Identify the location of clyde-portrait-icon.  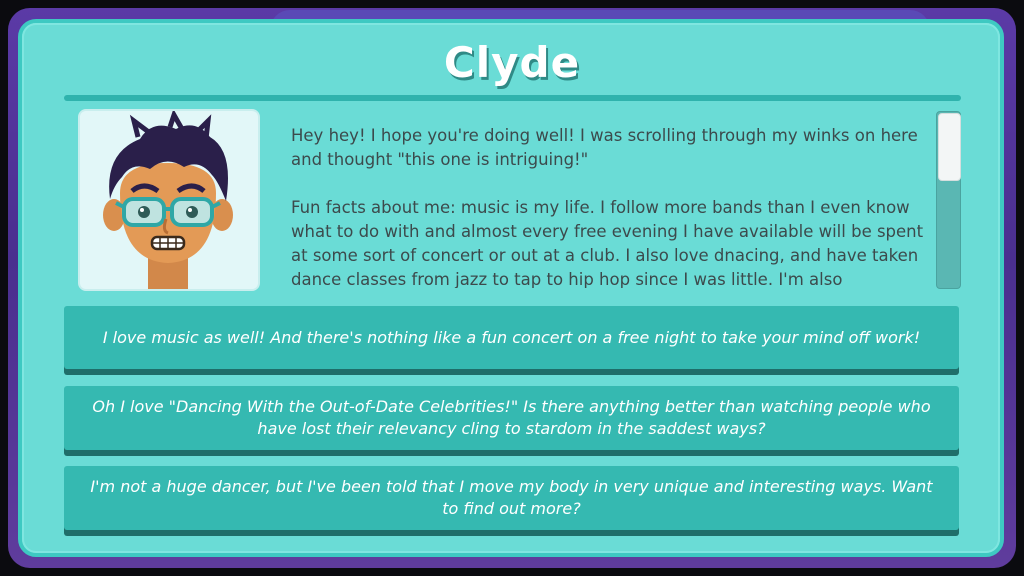
(168, 200).